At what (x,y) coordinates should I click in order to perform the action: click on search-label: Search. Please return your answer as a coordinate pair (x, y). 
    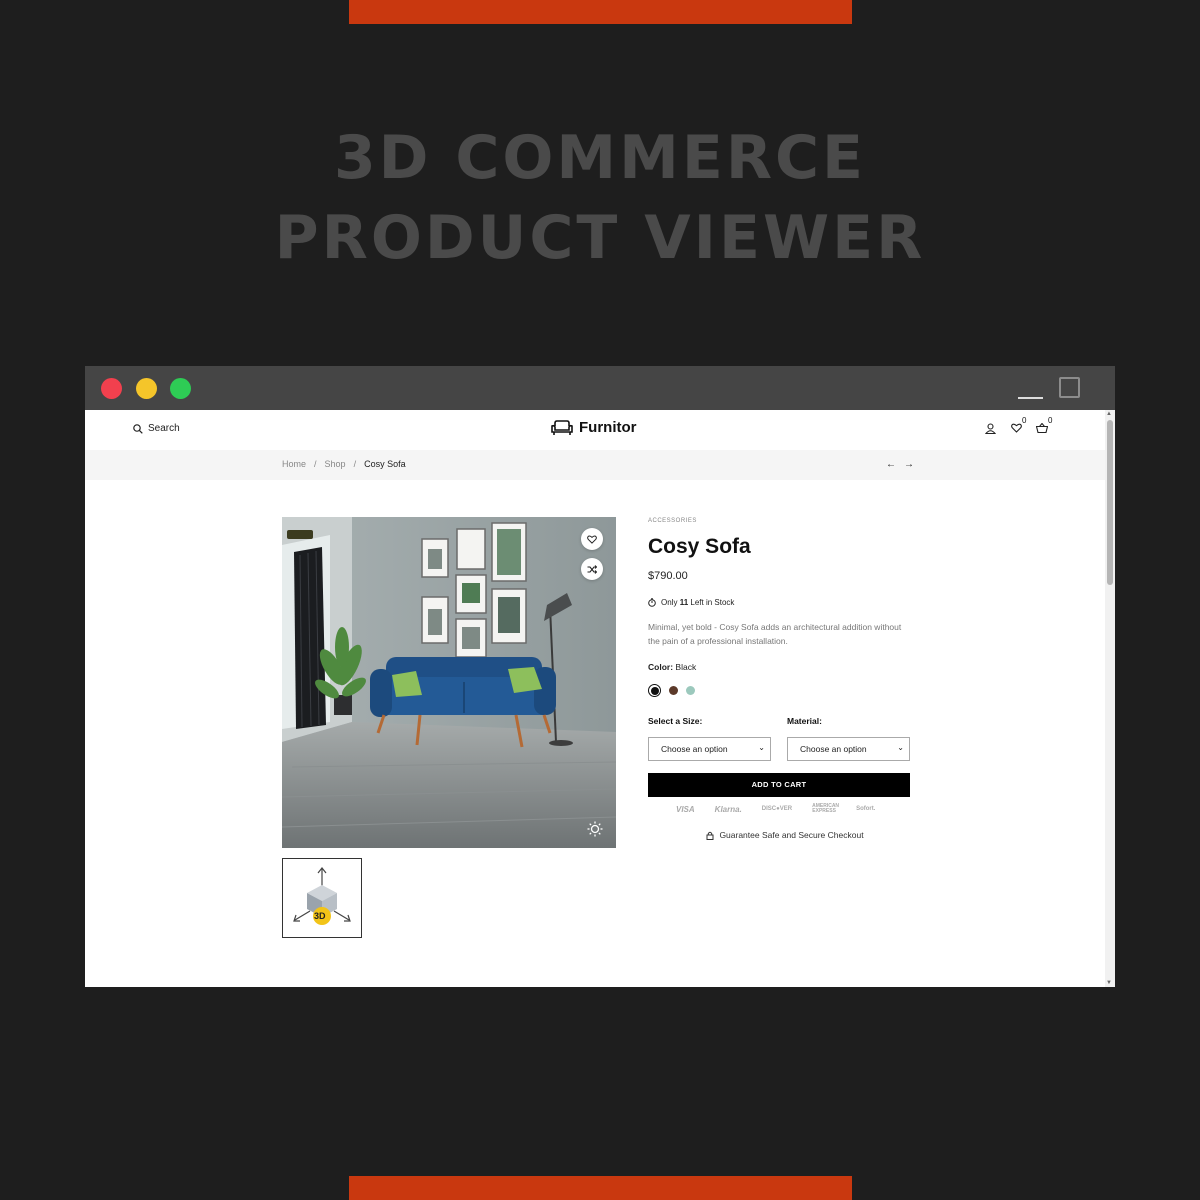
    Looking at the image, I should click on (164, 428).